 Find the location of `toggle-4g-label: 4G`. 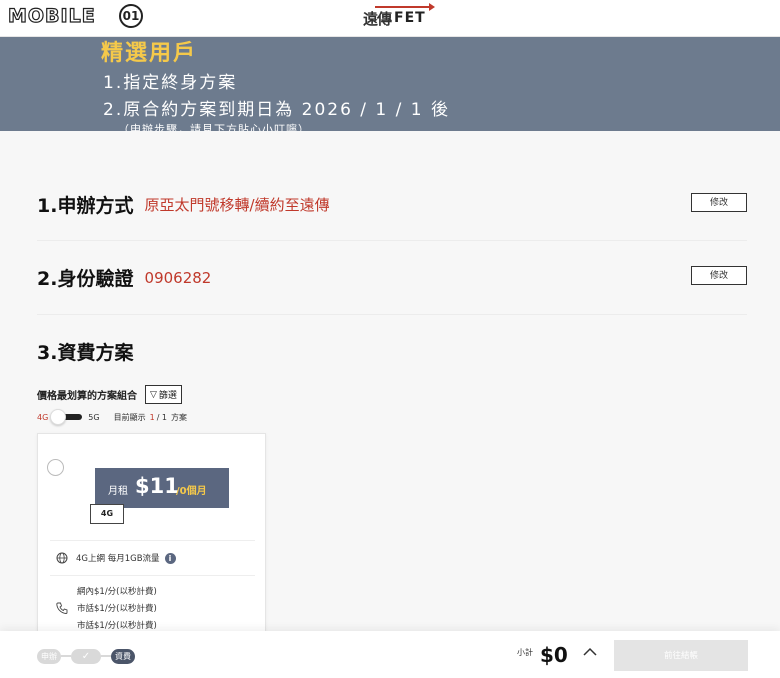

toggle-4g-label: 4G is located at coordinates (43, 417).